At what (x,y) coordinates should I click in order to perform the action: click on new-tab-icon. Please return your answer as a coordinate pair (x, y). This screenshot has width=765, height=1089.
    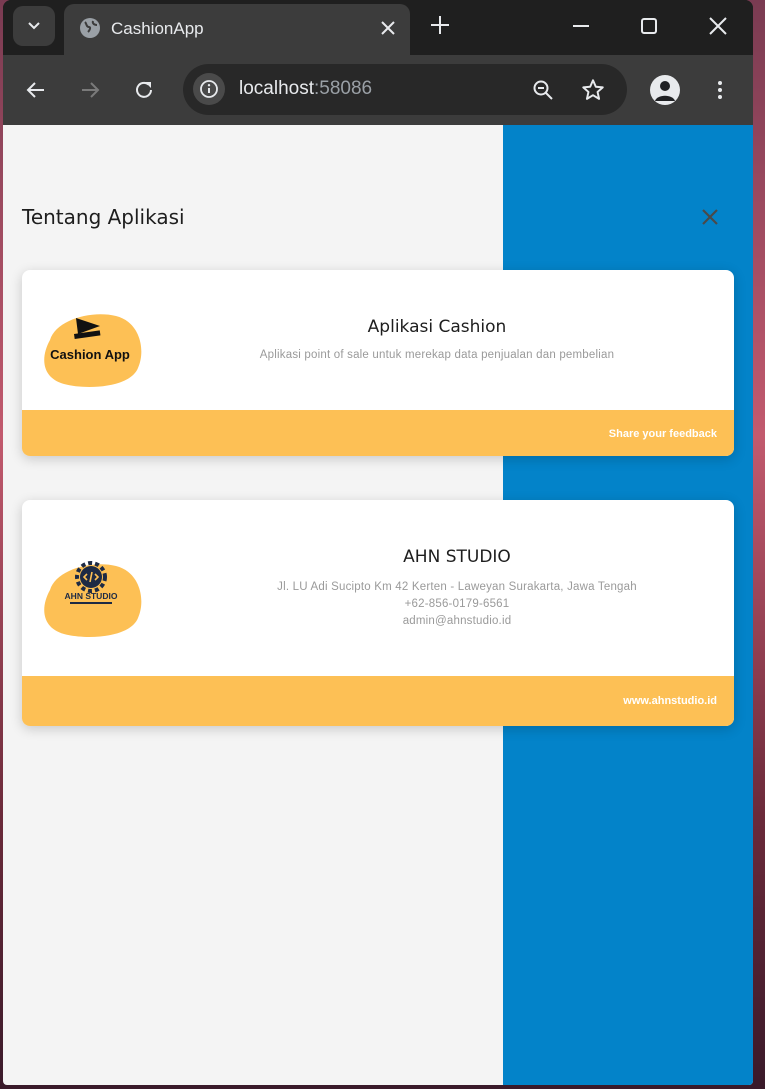
    Looking at the image, I should click on (440, 25).